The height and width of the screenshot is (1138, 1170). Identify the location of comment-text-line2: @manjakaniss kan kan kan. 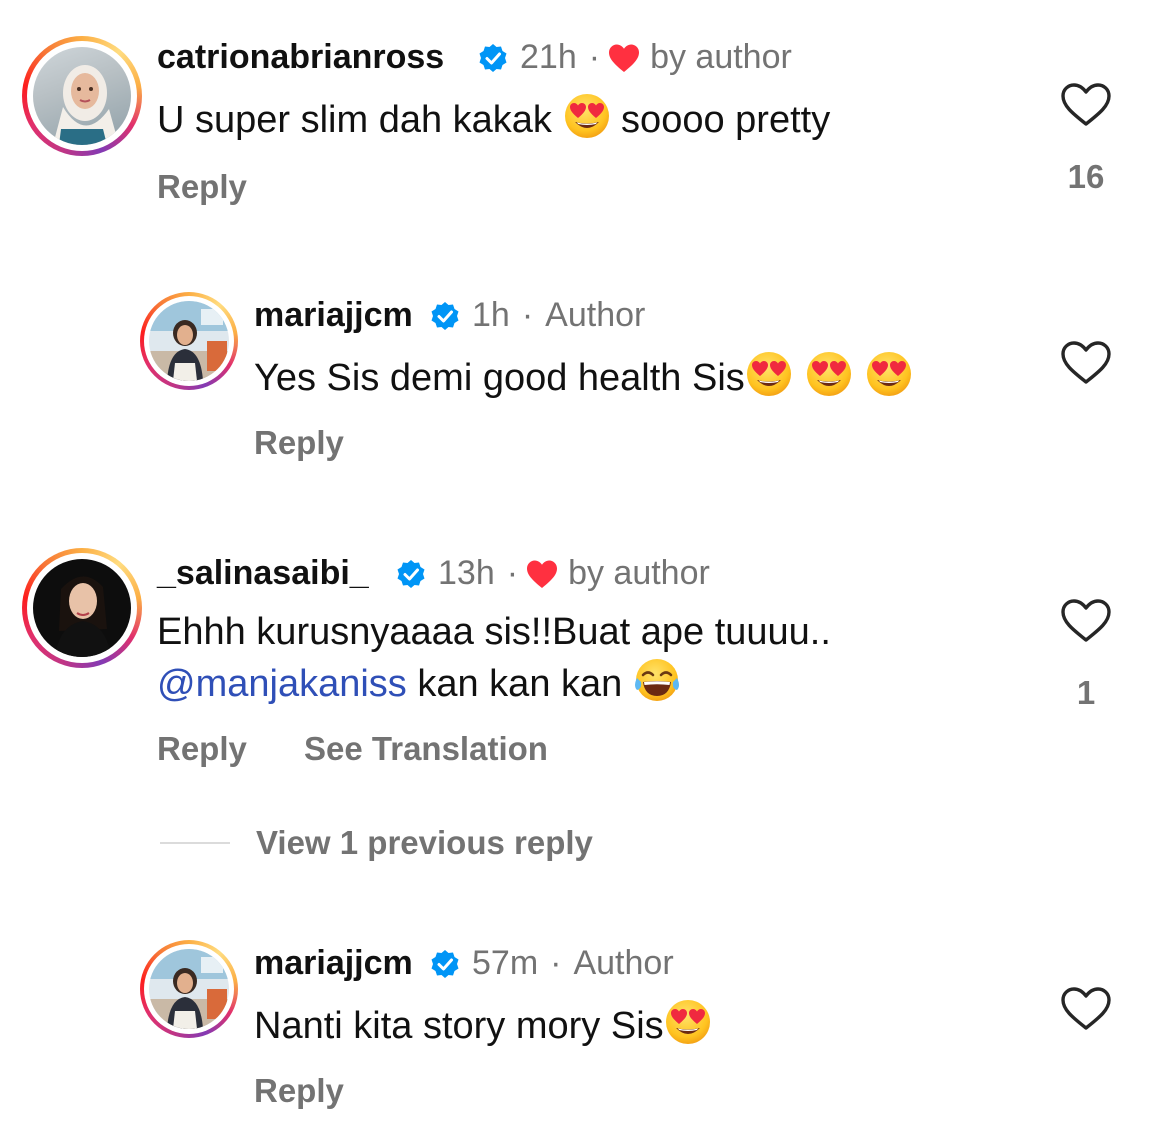
(419, 682).